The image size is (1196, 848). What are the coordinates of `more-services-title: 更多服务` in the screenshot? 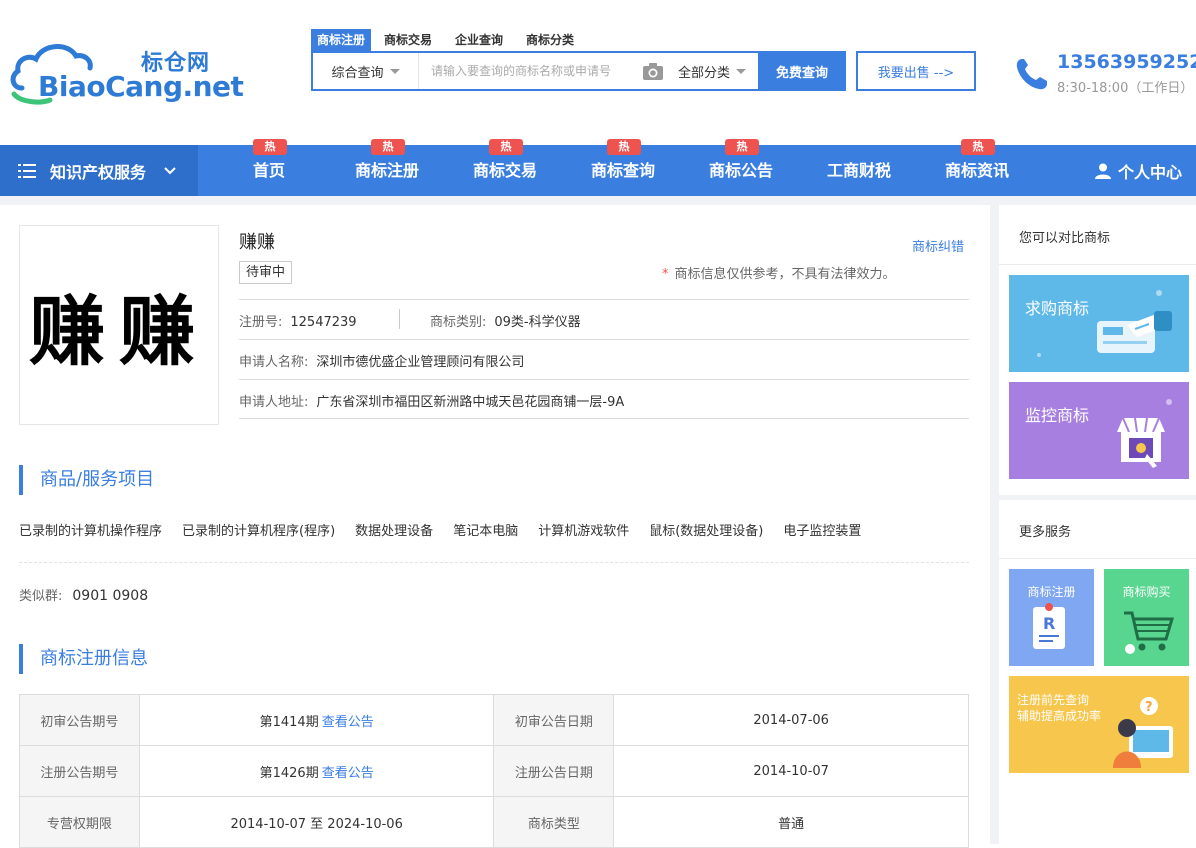 It's located at (1045, 532).